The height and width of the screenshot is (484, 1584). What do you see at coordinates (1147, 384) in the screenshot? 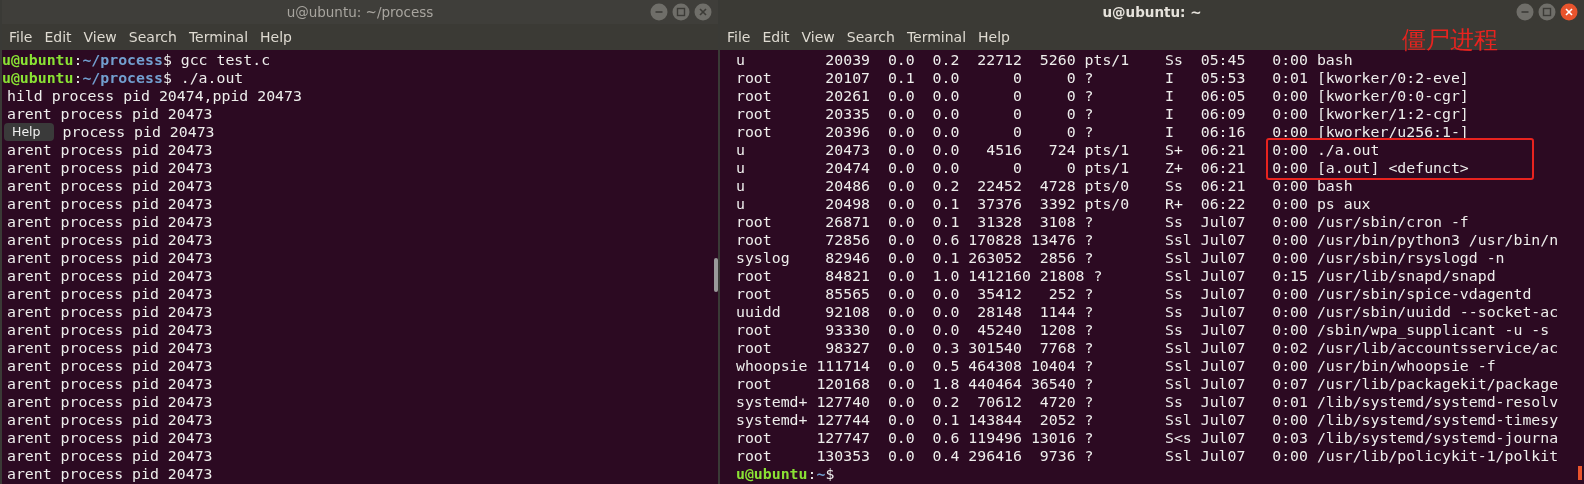
I see `process-line: root 120168 0.0 1.8 440464 36540 ? Ssl Jul07 0:07 /usr/lib/packagekit/package` at bounding box center [1147, 384].